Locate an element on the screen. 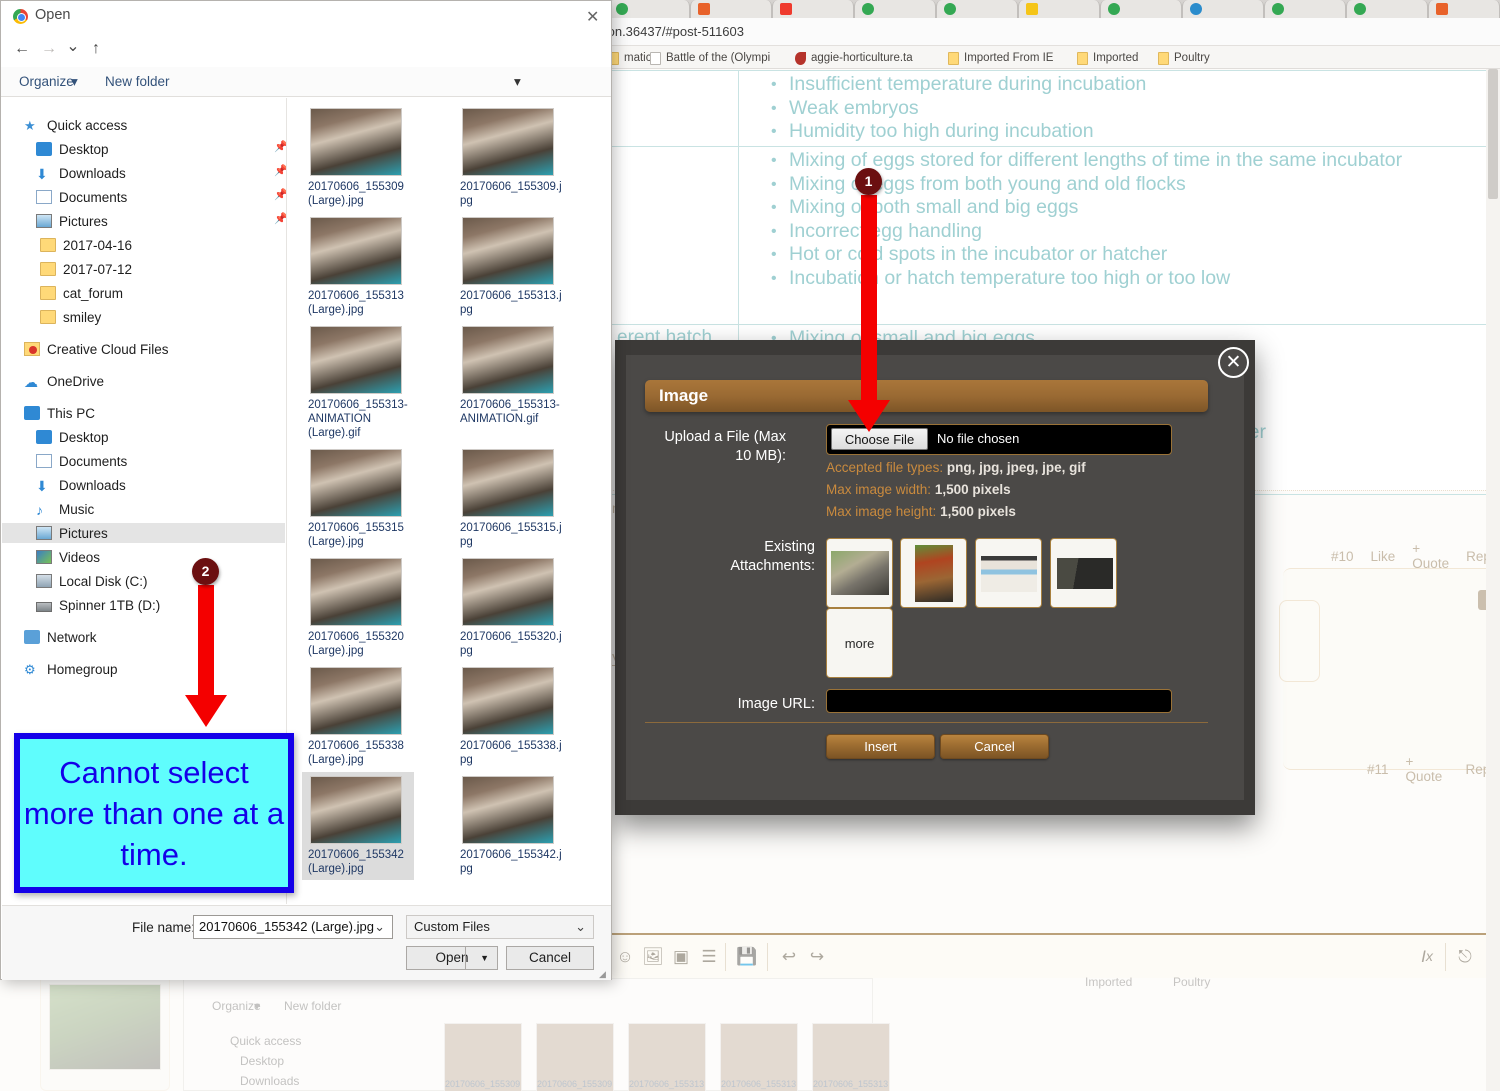  resize-grip-icon: ◢ is located at coordinates (602, 974).